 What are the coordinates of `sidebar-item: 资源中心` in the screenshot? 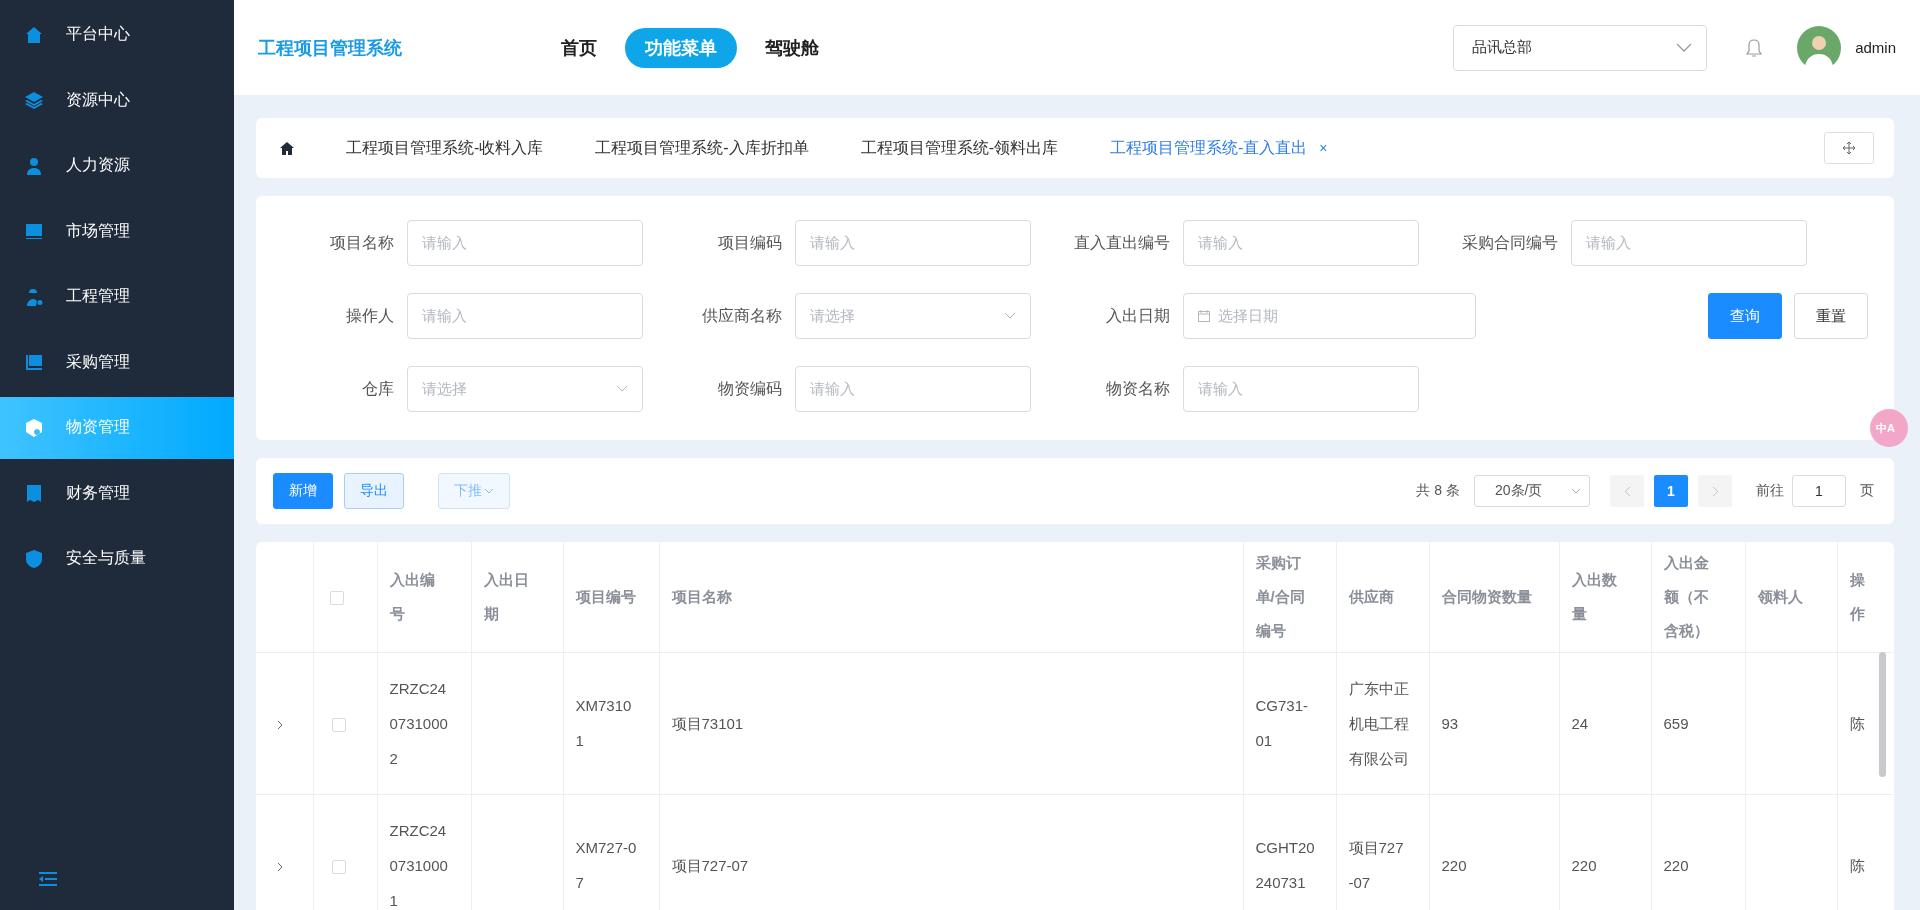 It's located at (117, 100).